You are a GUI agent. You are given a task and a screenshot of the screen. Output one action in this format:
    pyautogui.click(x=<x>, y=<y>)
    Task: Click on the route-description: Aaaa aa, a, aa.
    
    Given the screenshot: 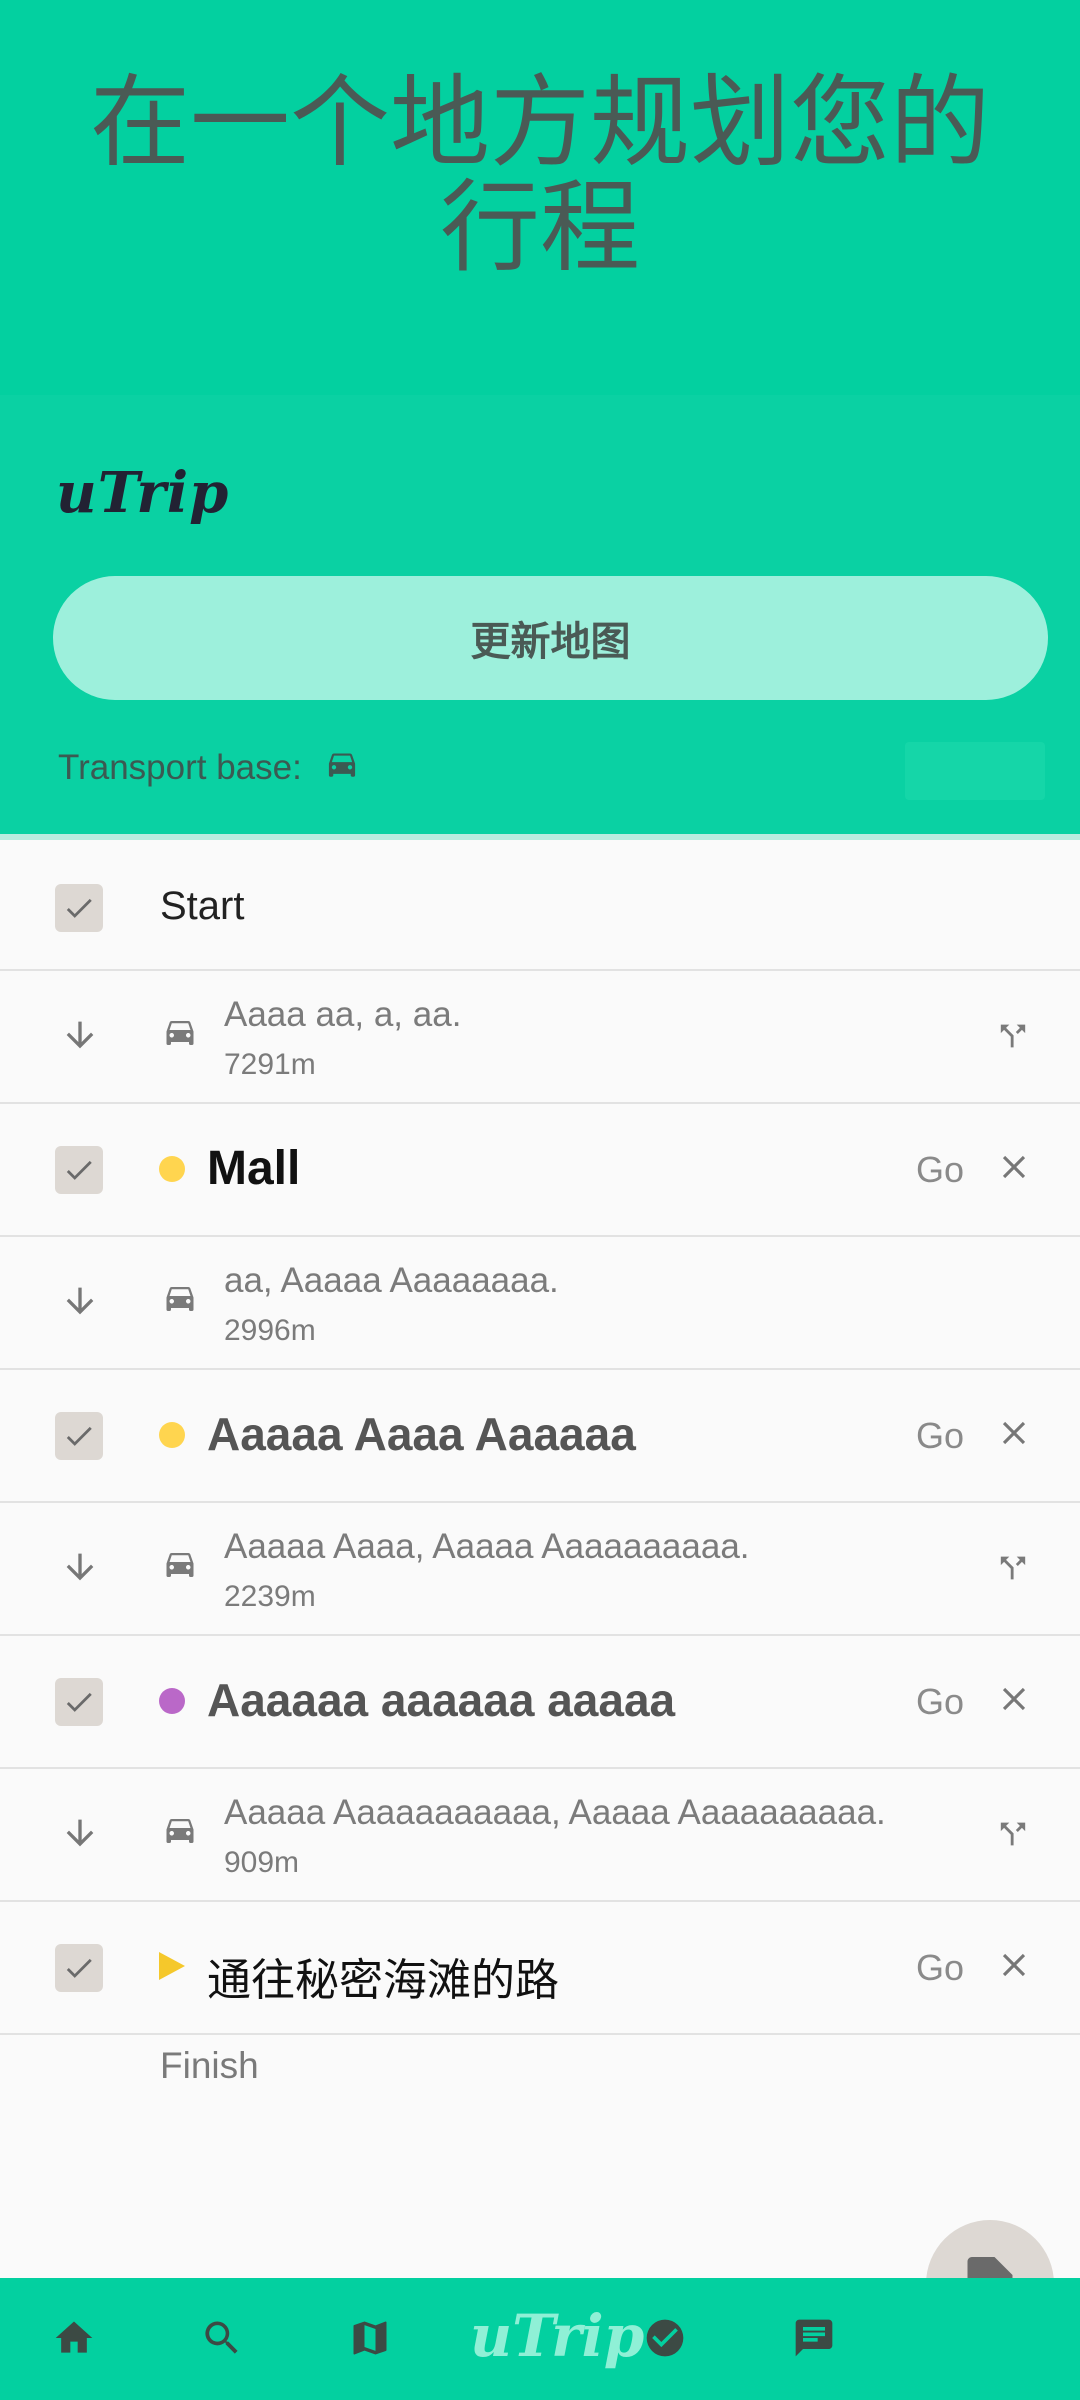 What is the action you would take?
    pyautogui.click(x=343, y=1014)
    